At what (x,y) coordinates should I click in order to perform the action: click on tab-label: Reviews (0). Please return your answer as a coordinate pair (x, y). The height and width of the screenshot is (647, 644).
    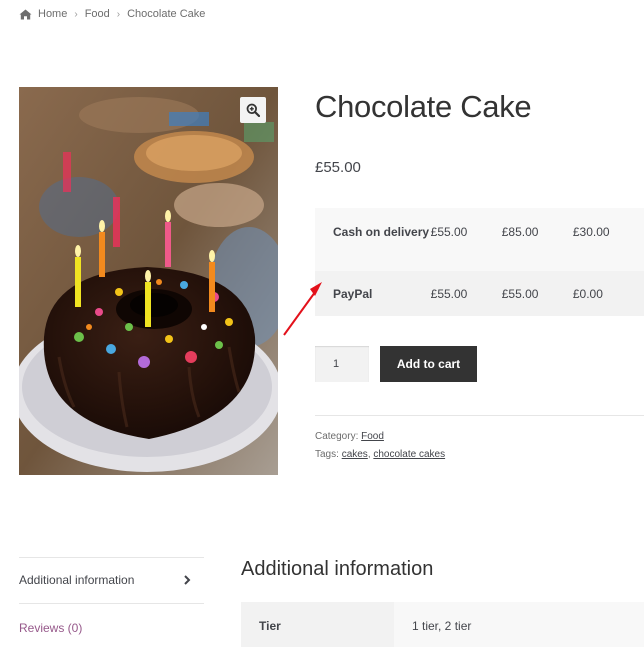
    Looking at the image, I should click on (51, 628).